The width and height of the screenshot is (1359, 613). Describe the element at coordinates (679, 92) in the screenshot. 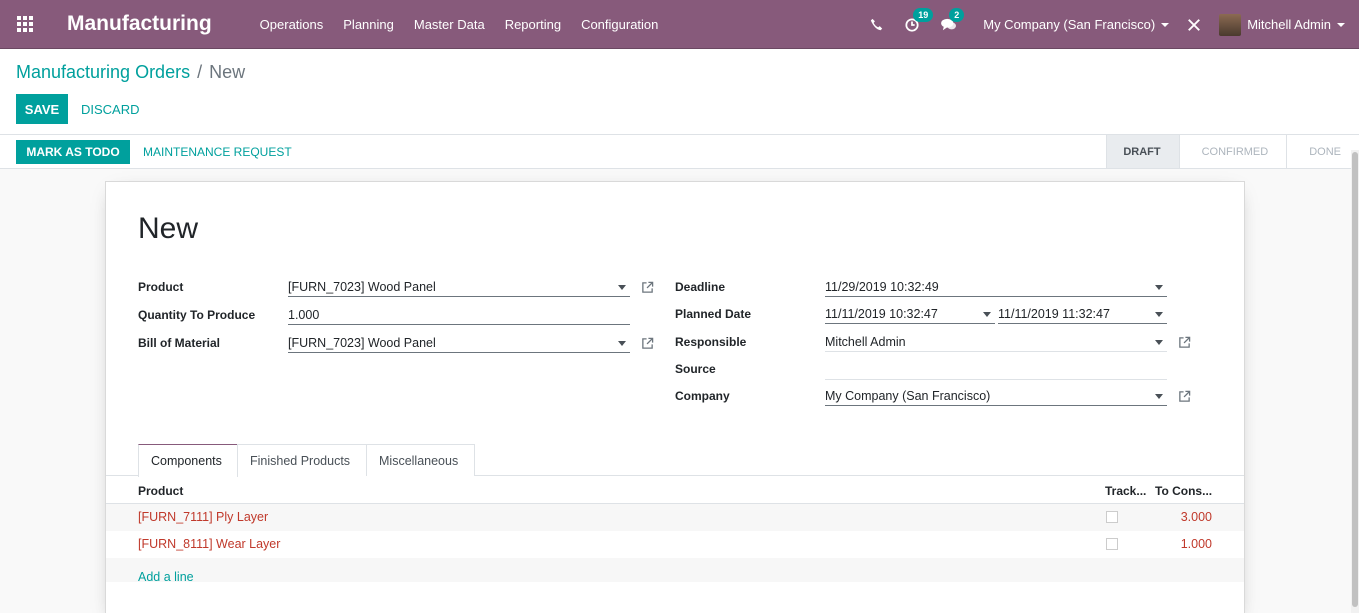

I see `control-panel: Manufacturing Orders / New SAVE DISCARD` at that location.